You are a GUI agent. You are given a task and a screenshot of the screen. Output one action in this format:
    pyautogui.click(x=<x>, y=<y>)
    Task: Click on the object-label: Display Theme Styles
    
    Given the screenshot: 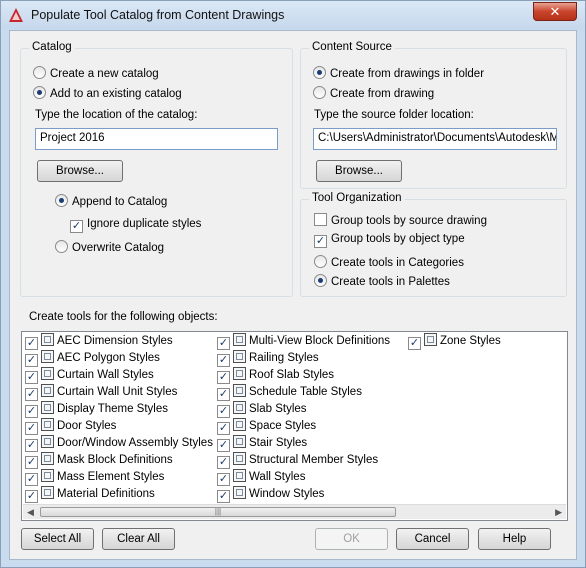 What is the action you would take?
    pyautogui.click(x=112, y=409)
    